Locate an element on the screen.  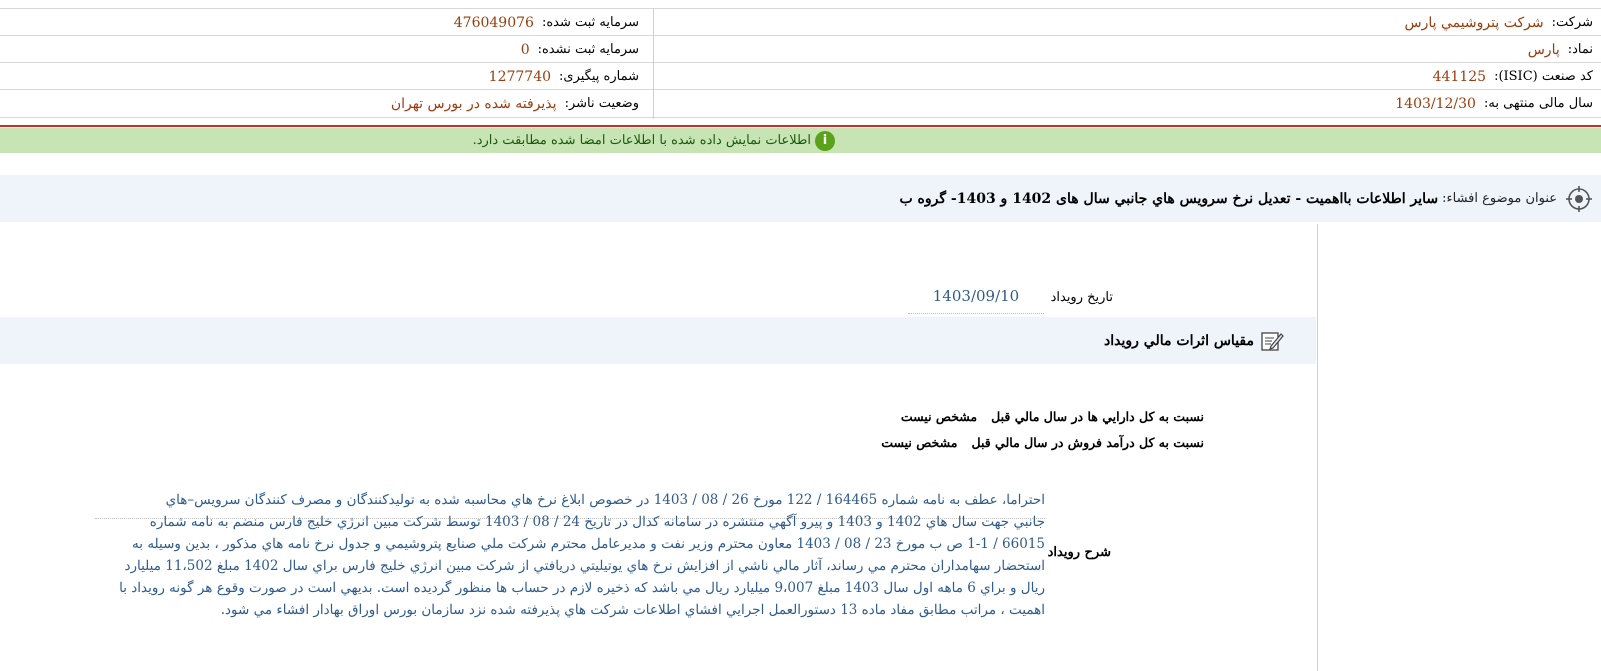
tracking-cell: شماره پیگیری: 1277740 is located at coordinates (564, 76).